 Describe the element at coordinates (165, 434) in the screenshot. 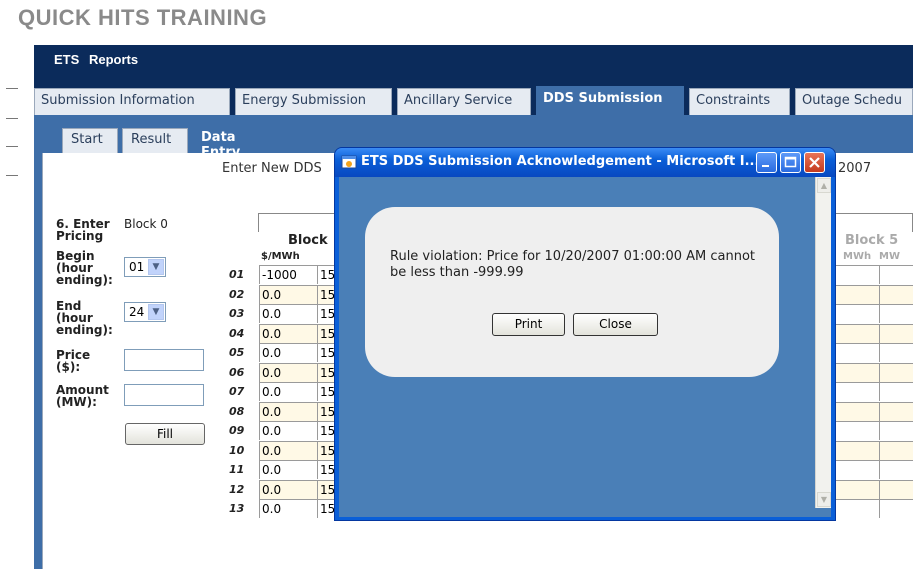

I see `fill-button: Fill` at that location.